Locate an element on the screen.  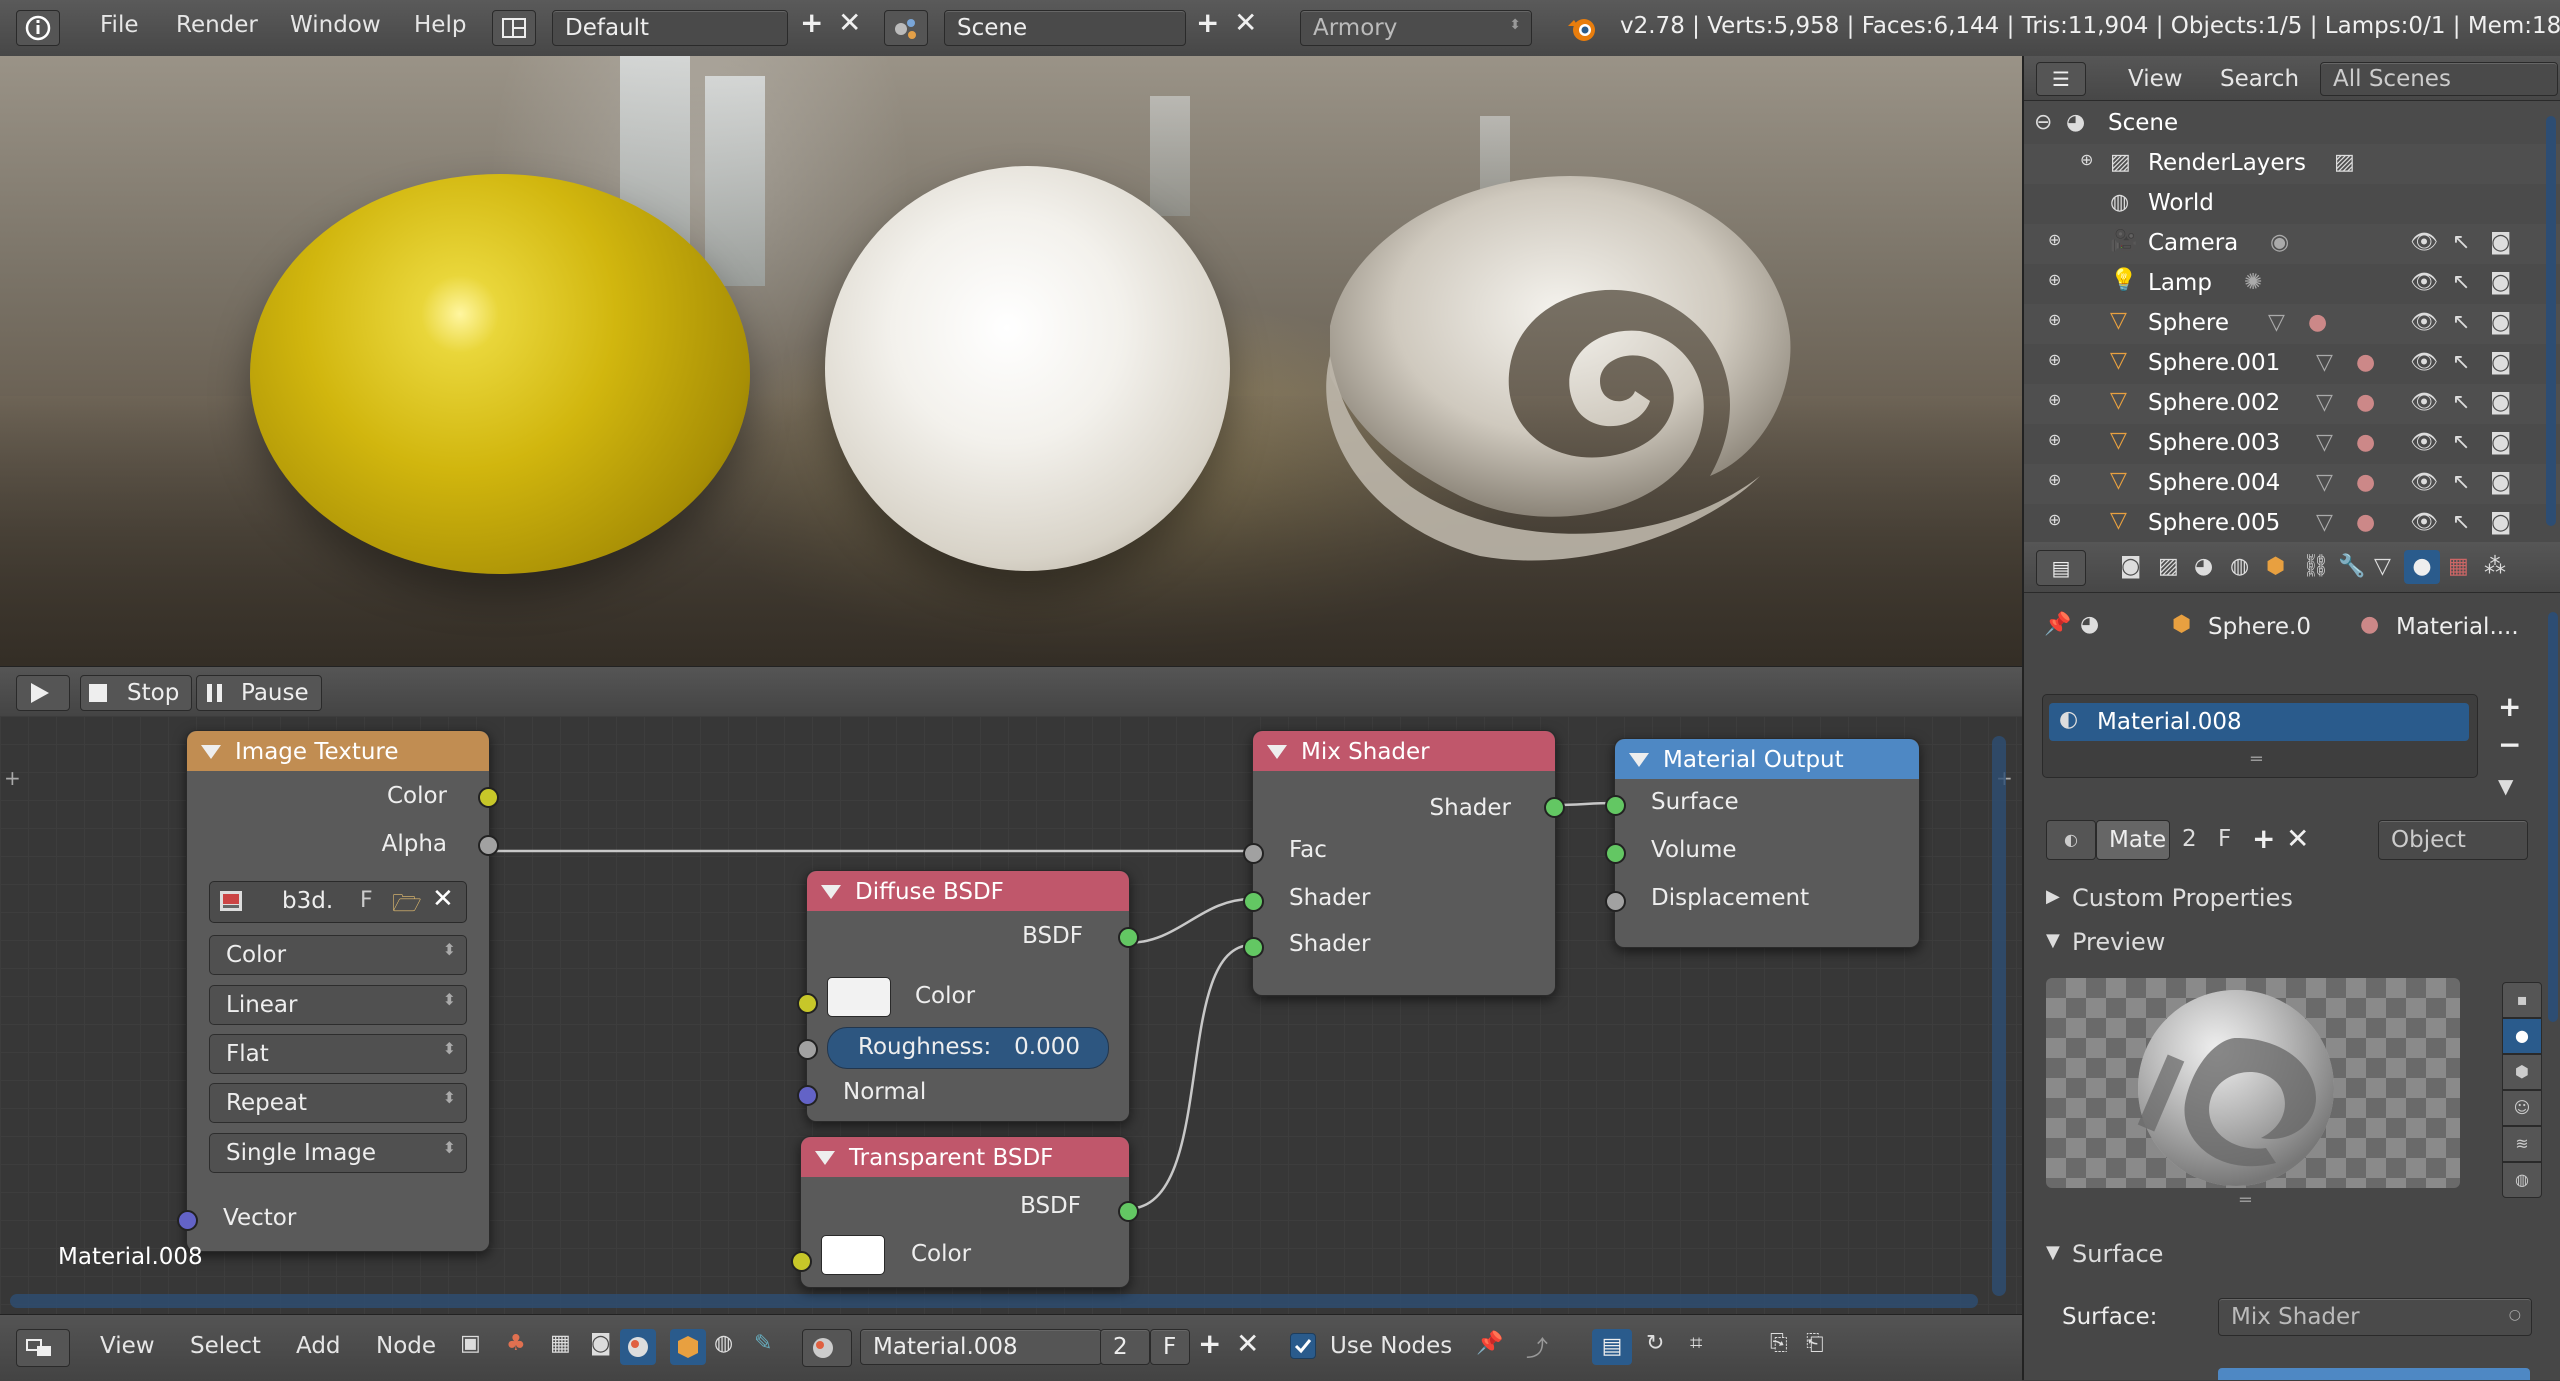
outliner-menu-view: View is located at coordinates (2155, 79).